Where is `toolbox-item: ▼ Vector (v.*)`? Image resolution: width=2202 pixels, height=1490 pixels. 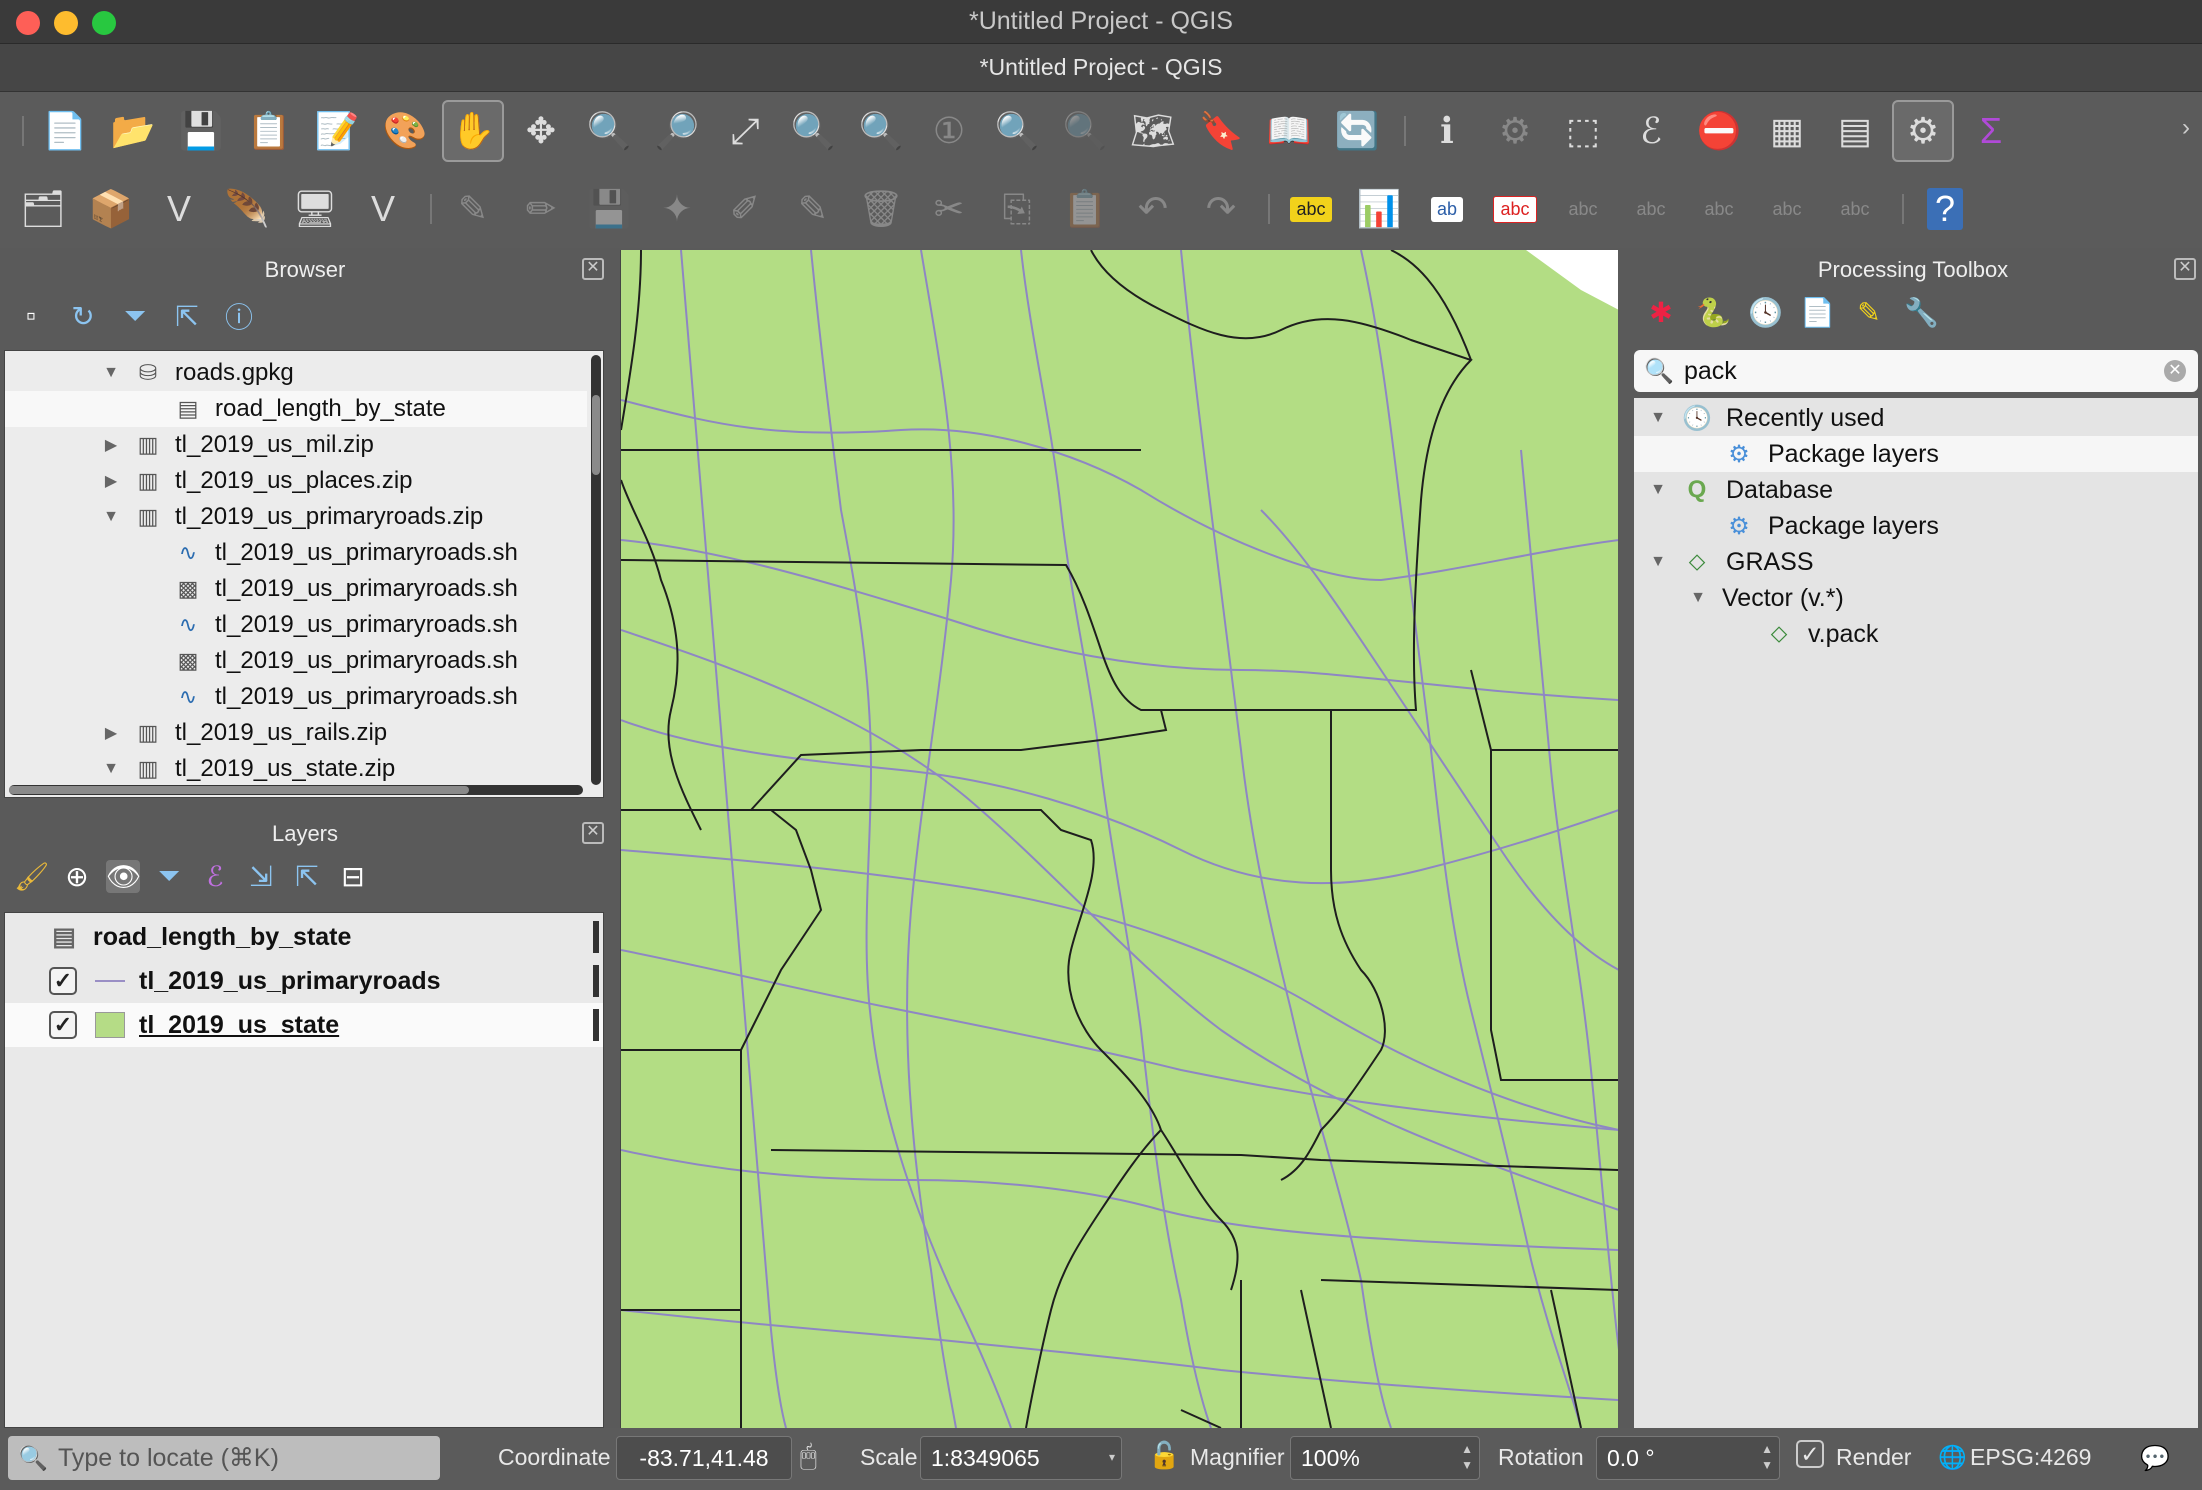 toolbox-item: ▼ Vector (v.*) is located at coordinates (1916, 598).